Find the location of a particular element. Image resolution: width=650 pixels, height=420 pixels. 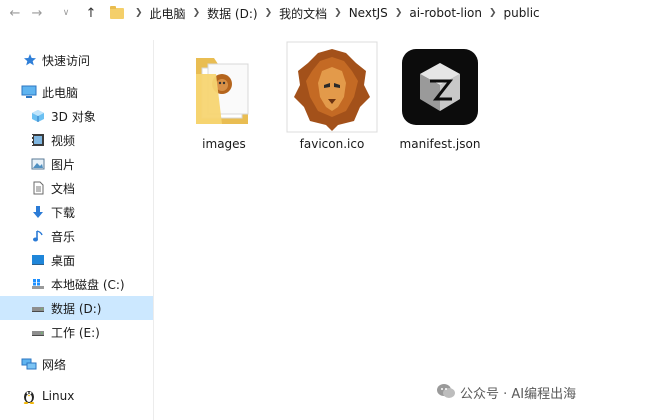

sidebar-item-this-pc: 此电脑 is located at coordinates (76, 92).